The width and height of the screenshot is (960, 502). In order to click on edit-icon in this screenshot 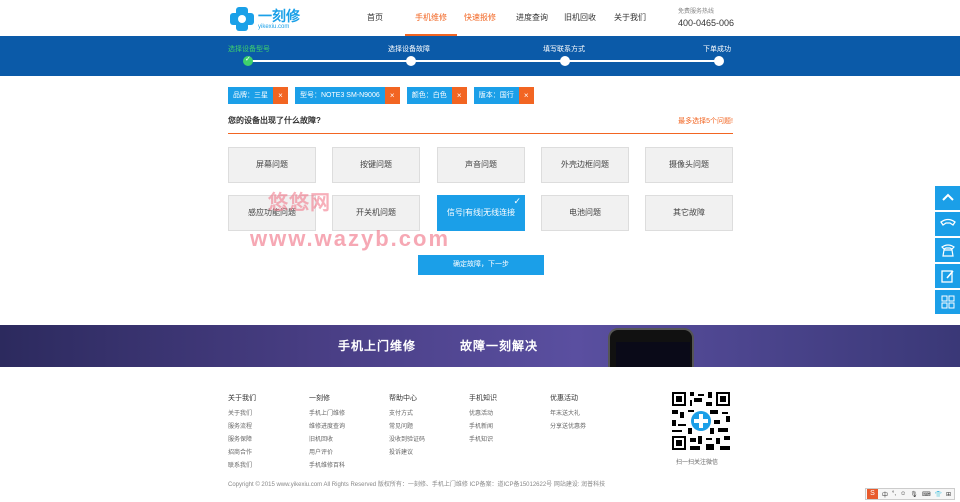, I will do `click(947, 276)`.